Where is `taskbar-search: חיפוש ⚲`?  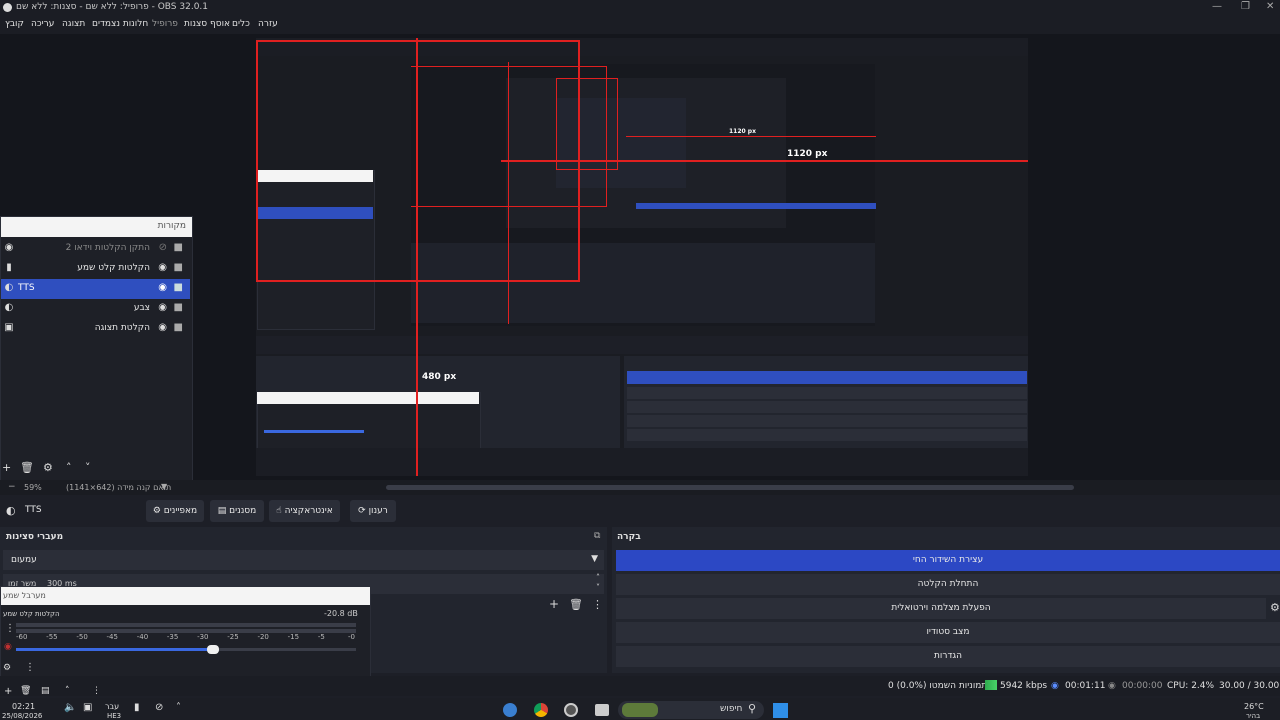
taskbar-search: חיפוש ⚲ is located at coordinates (691, 710).